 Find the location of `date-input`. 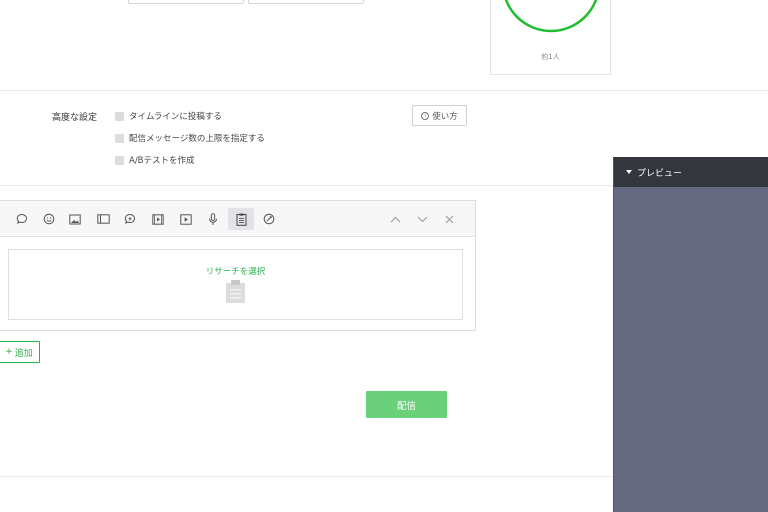

date-input is located at coordinates (186, 2).